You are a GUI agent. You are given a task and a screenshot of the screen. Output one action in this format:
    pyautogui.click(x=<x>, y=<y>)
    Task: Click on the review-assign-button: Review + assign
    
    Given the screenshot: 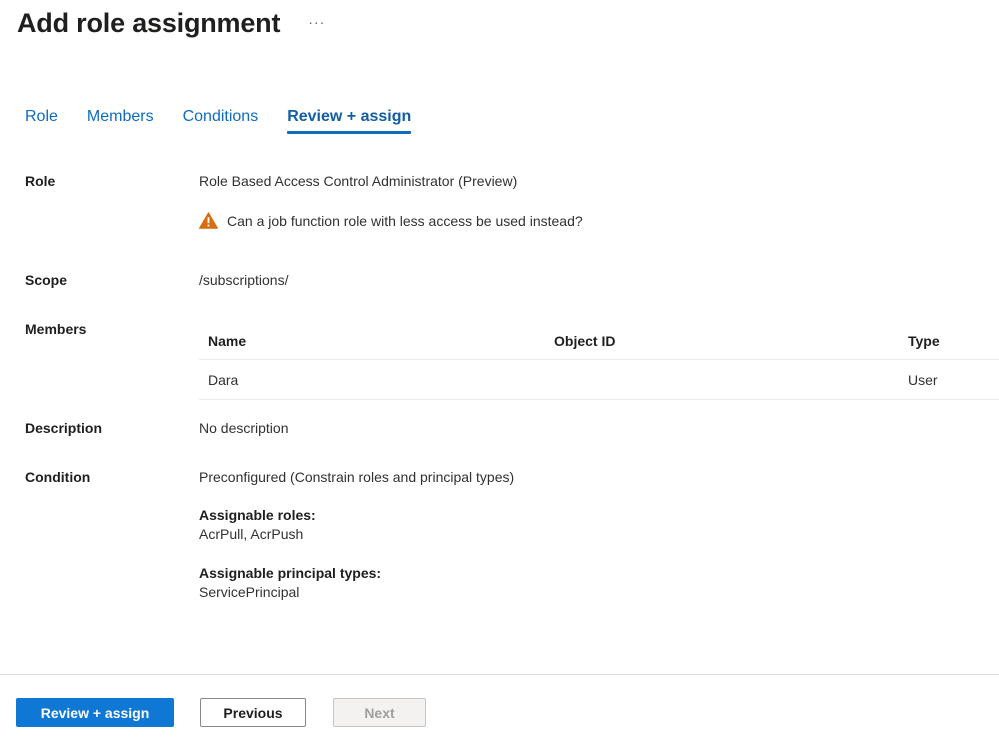 What is the action you would take?
    pyautogui.click(x=95, y=712)
    